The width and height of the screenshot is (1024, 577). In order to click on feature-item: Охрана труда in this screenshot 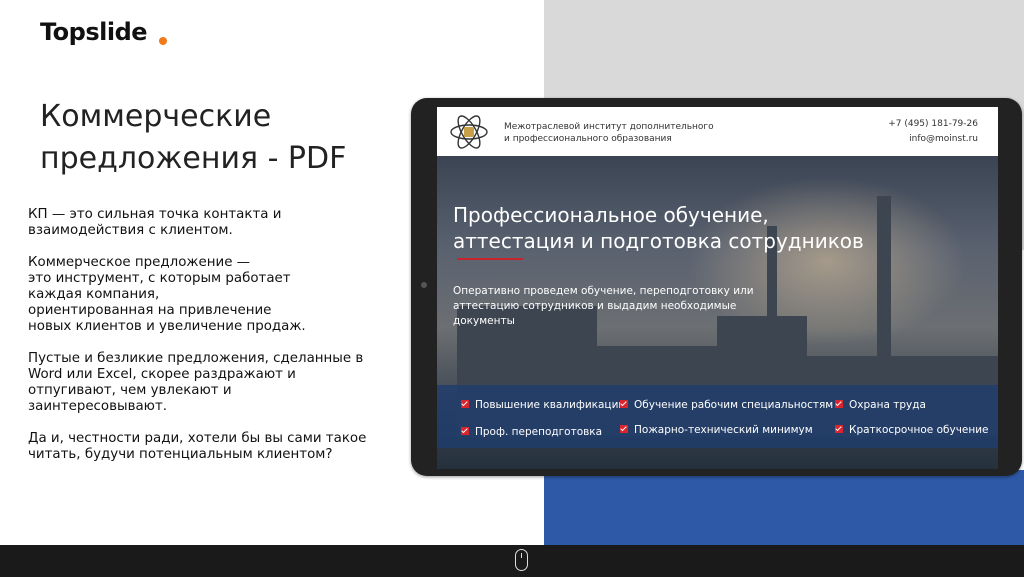, I will do `click(880, 405)`.